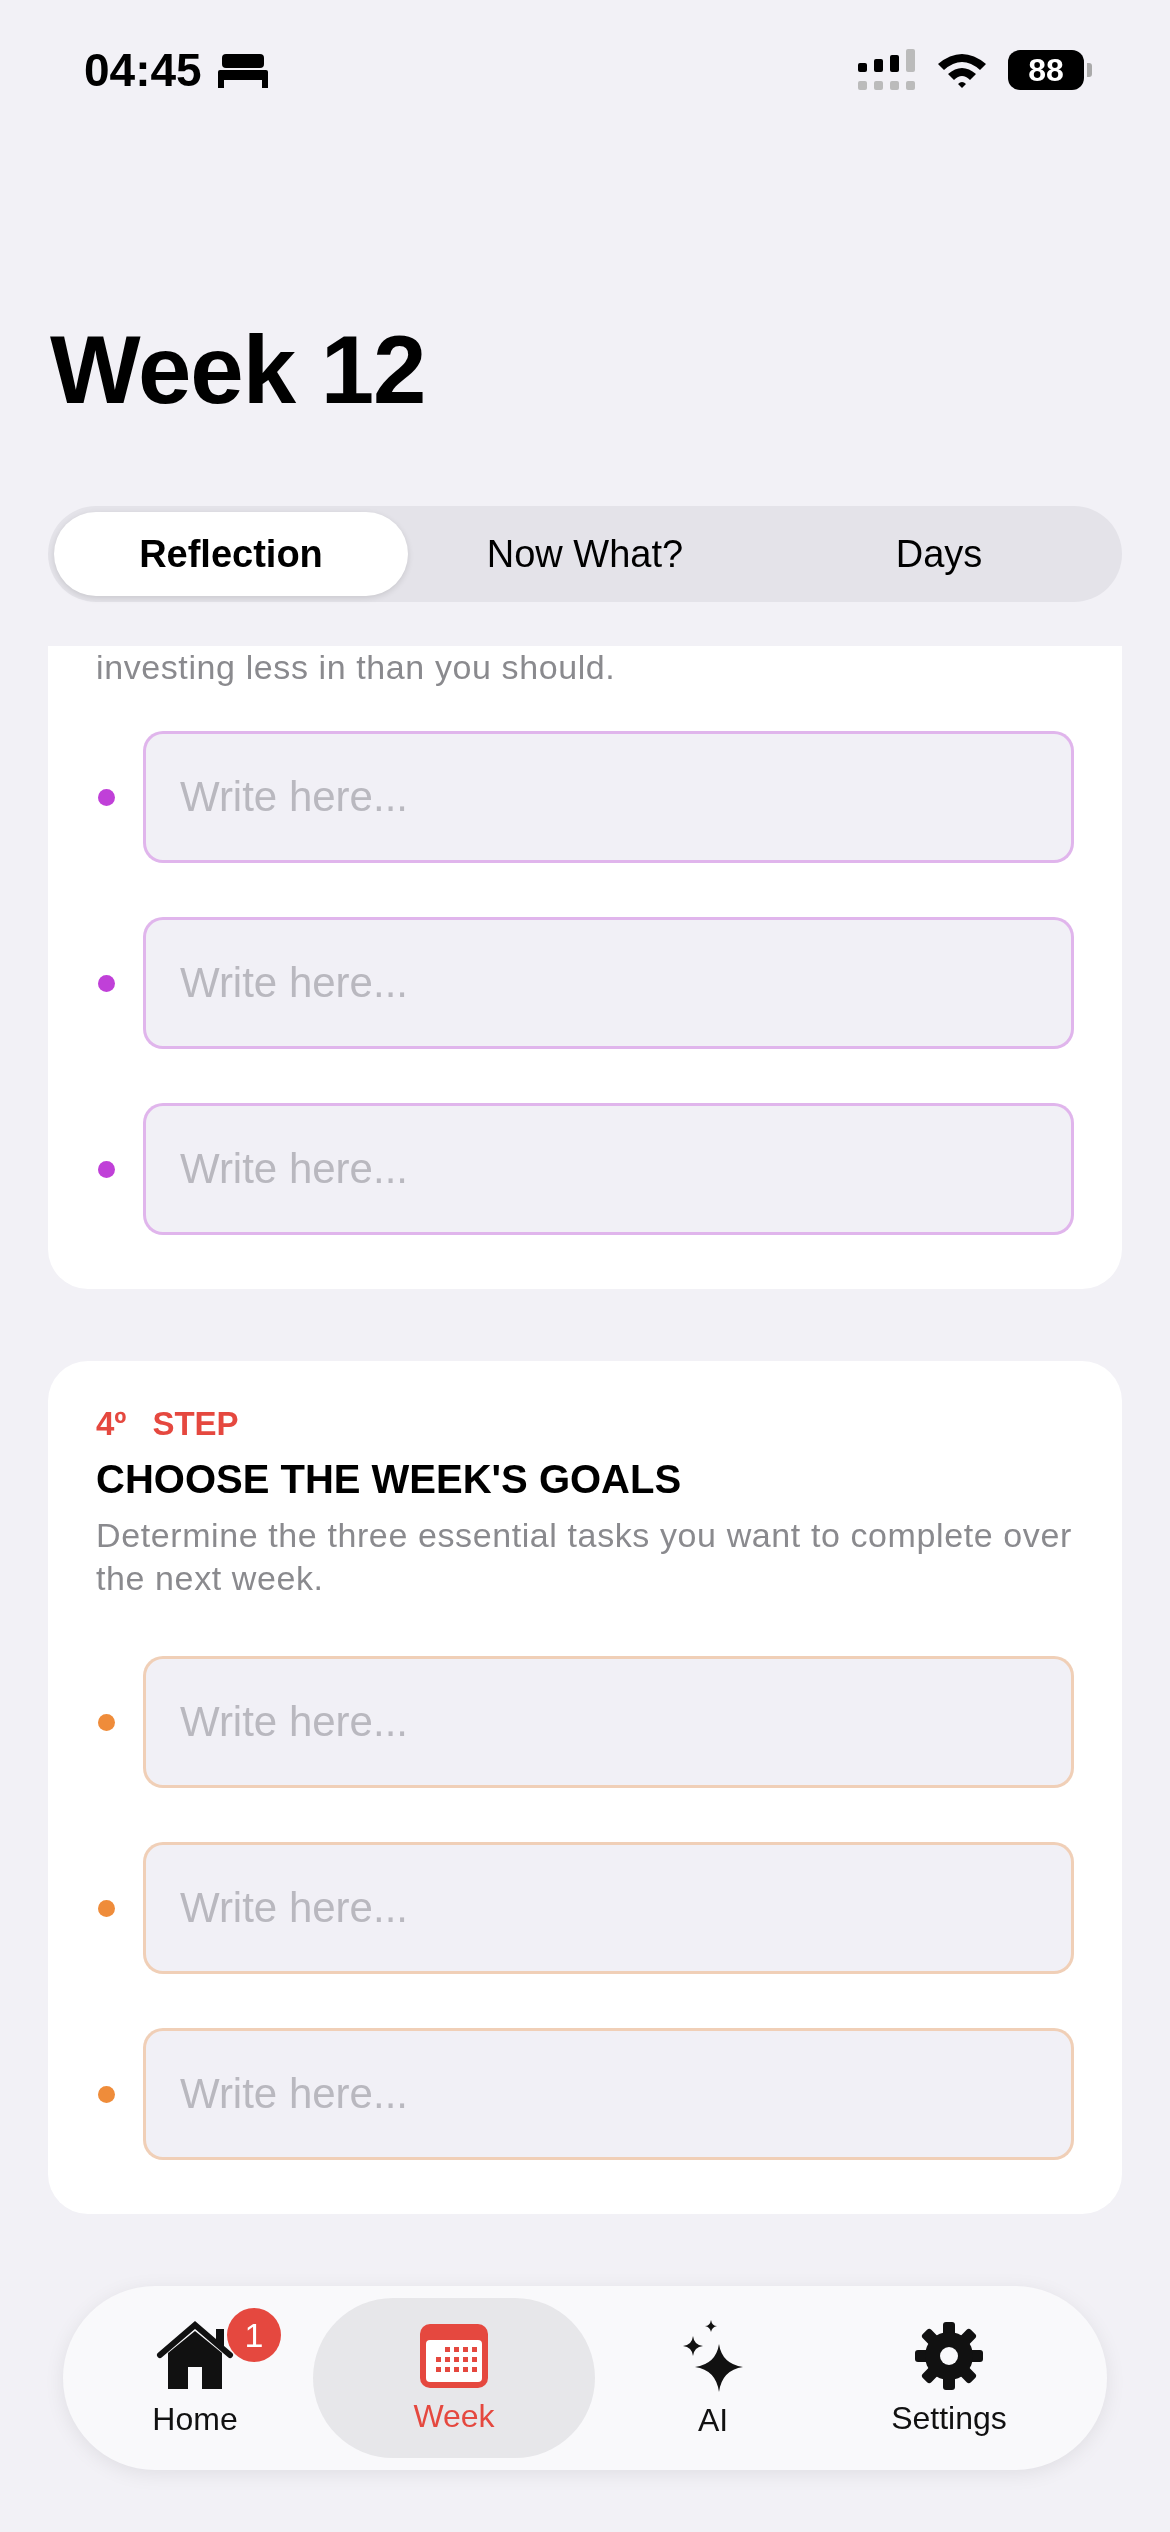 The height and width of the screenshot is (2532, 1170). I want to click on signal-icon, so click(887, 70).